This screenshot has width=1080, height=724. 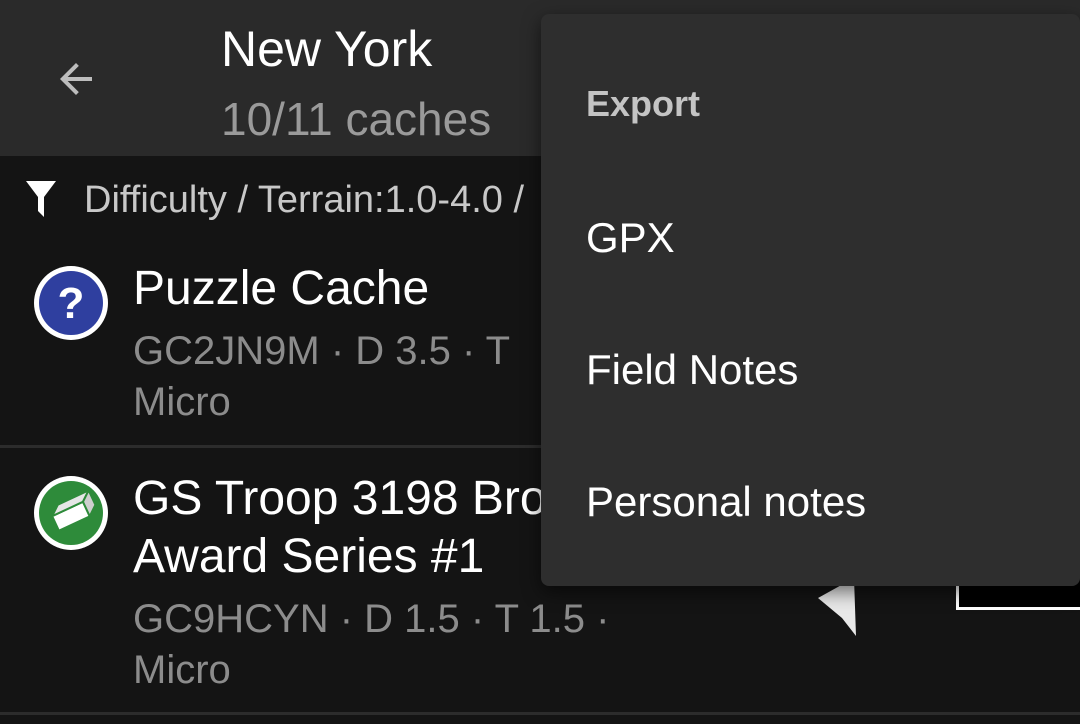 What do you see at coordinates (837, 607) in the screenshot?
I see `direction-arrow-icon` at bounding box center [837, 607].